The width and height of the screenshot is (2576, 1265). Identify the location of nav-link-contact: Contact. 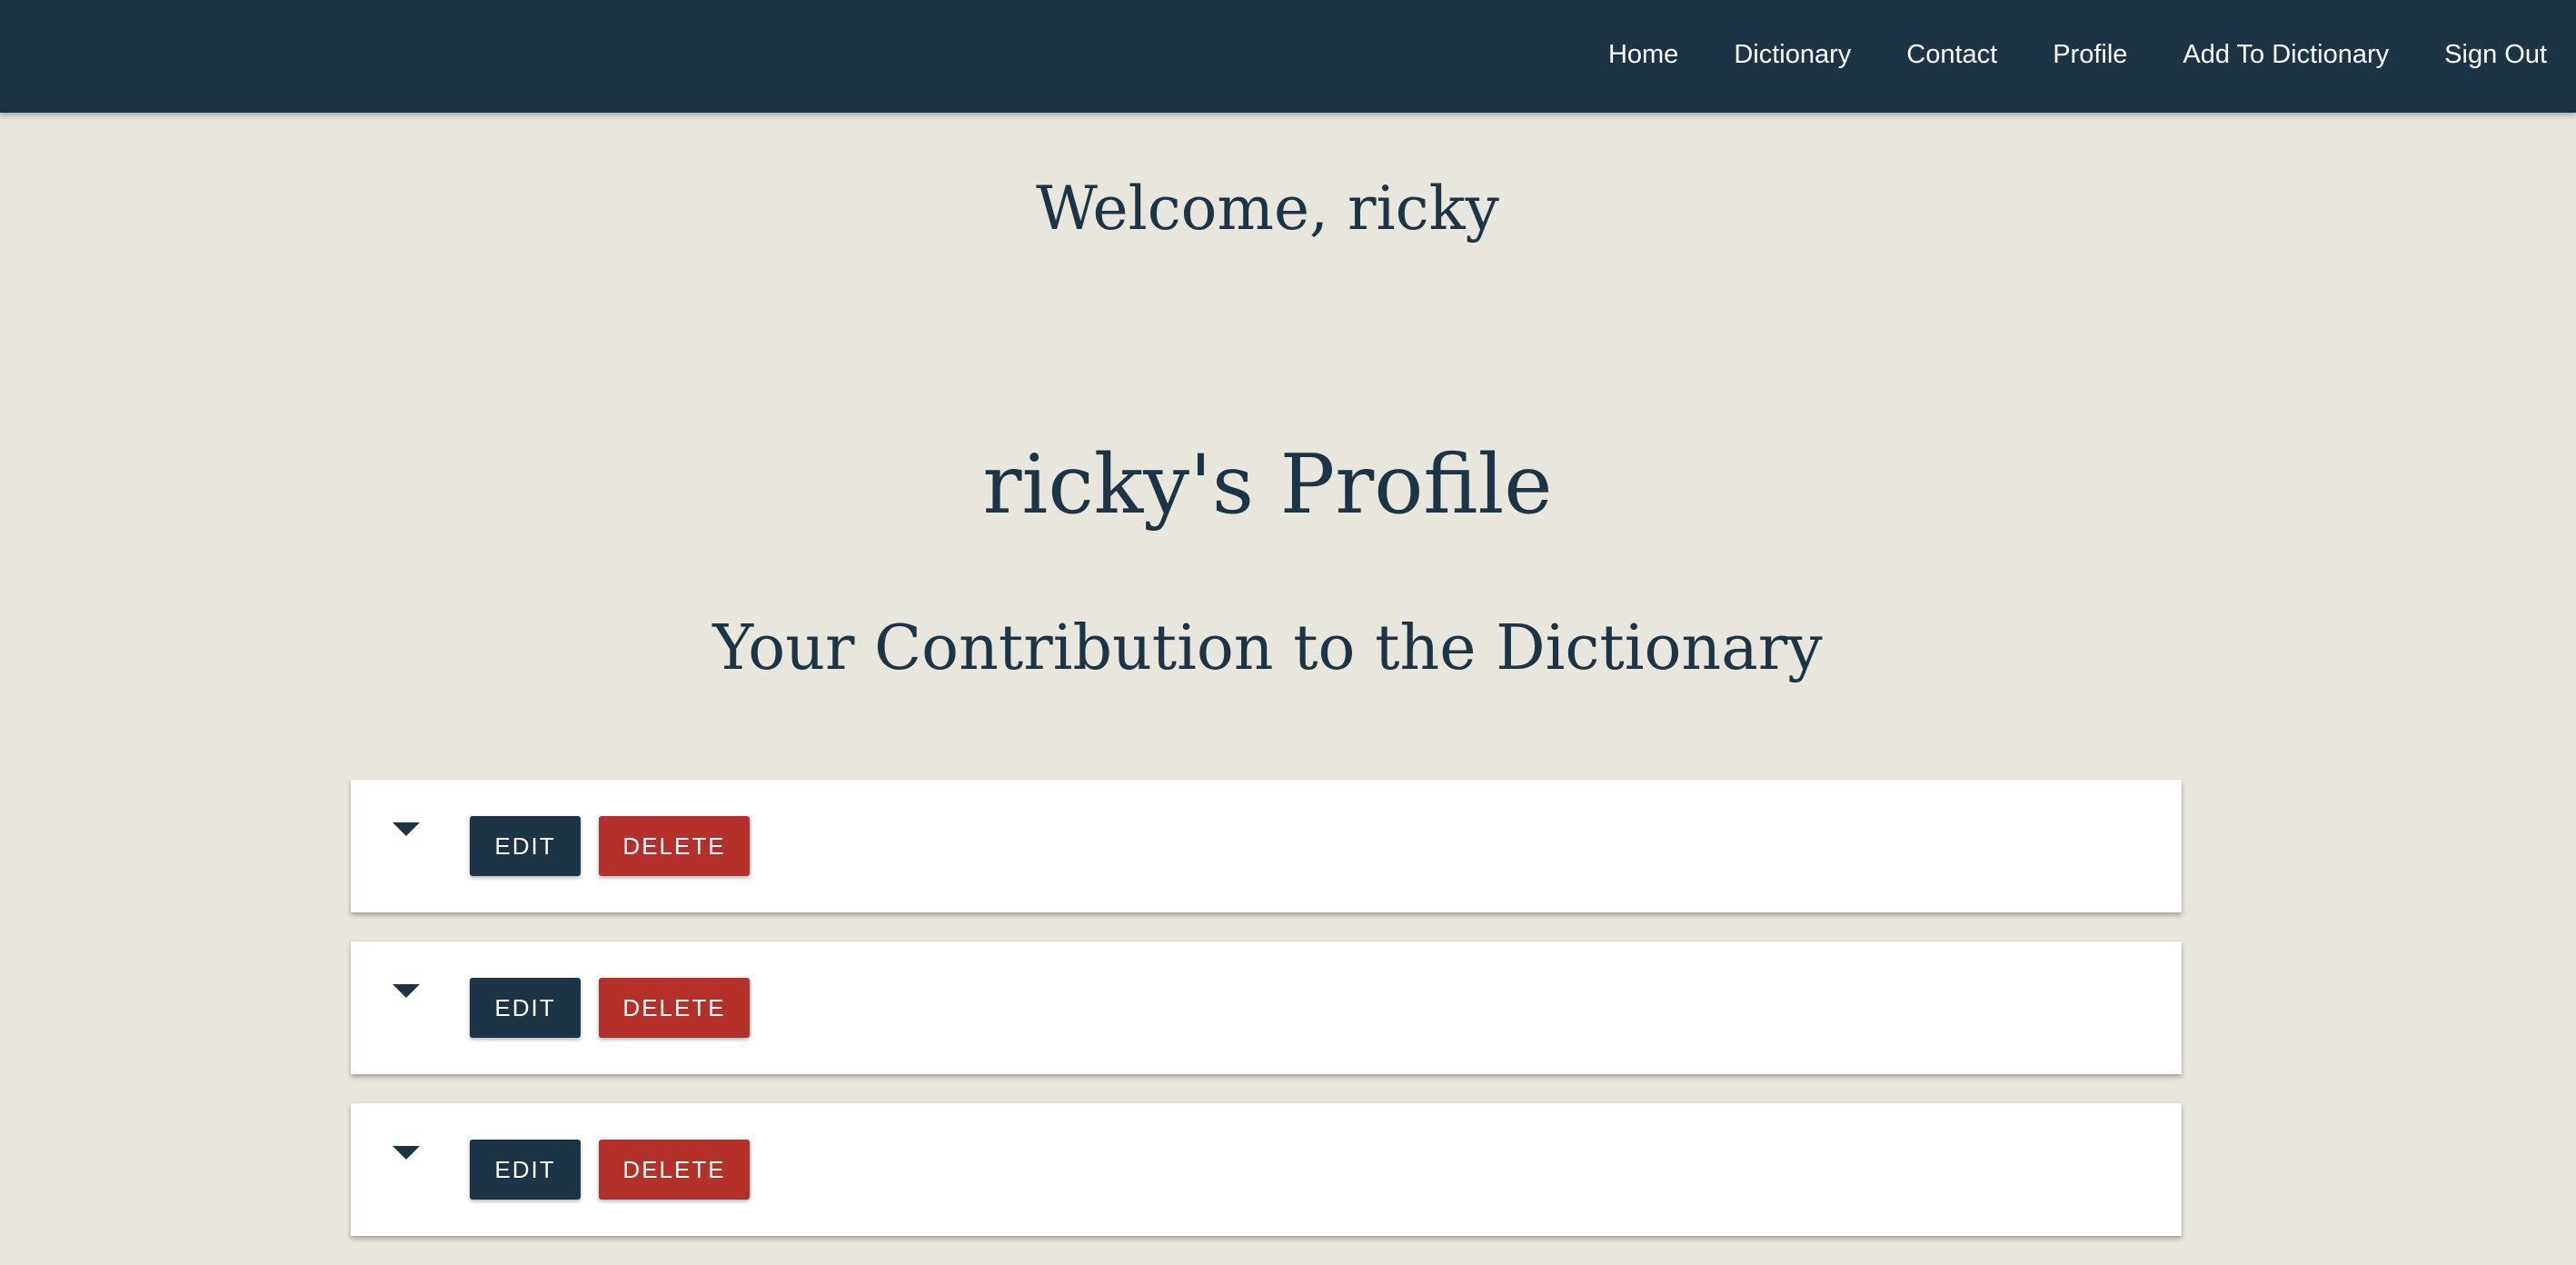
(1951, 55).